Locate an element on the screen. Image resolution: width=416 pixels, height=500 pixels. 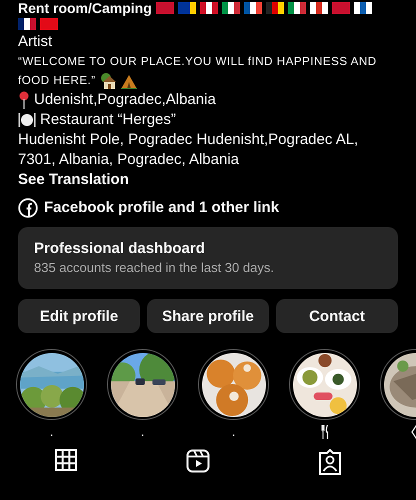
reels-icon is located at coordinates (198, 461).